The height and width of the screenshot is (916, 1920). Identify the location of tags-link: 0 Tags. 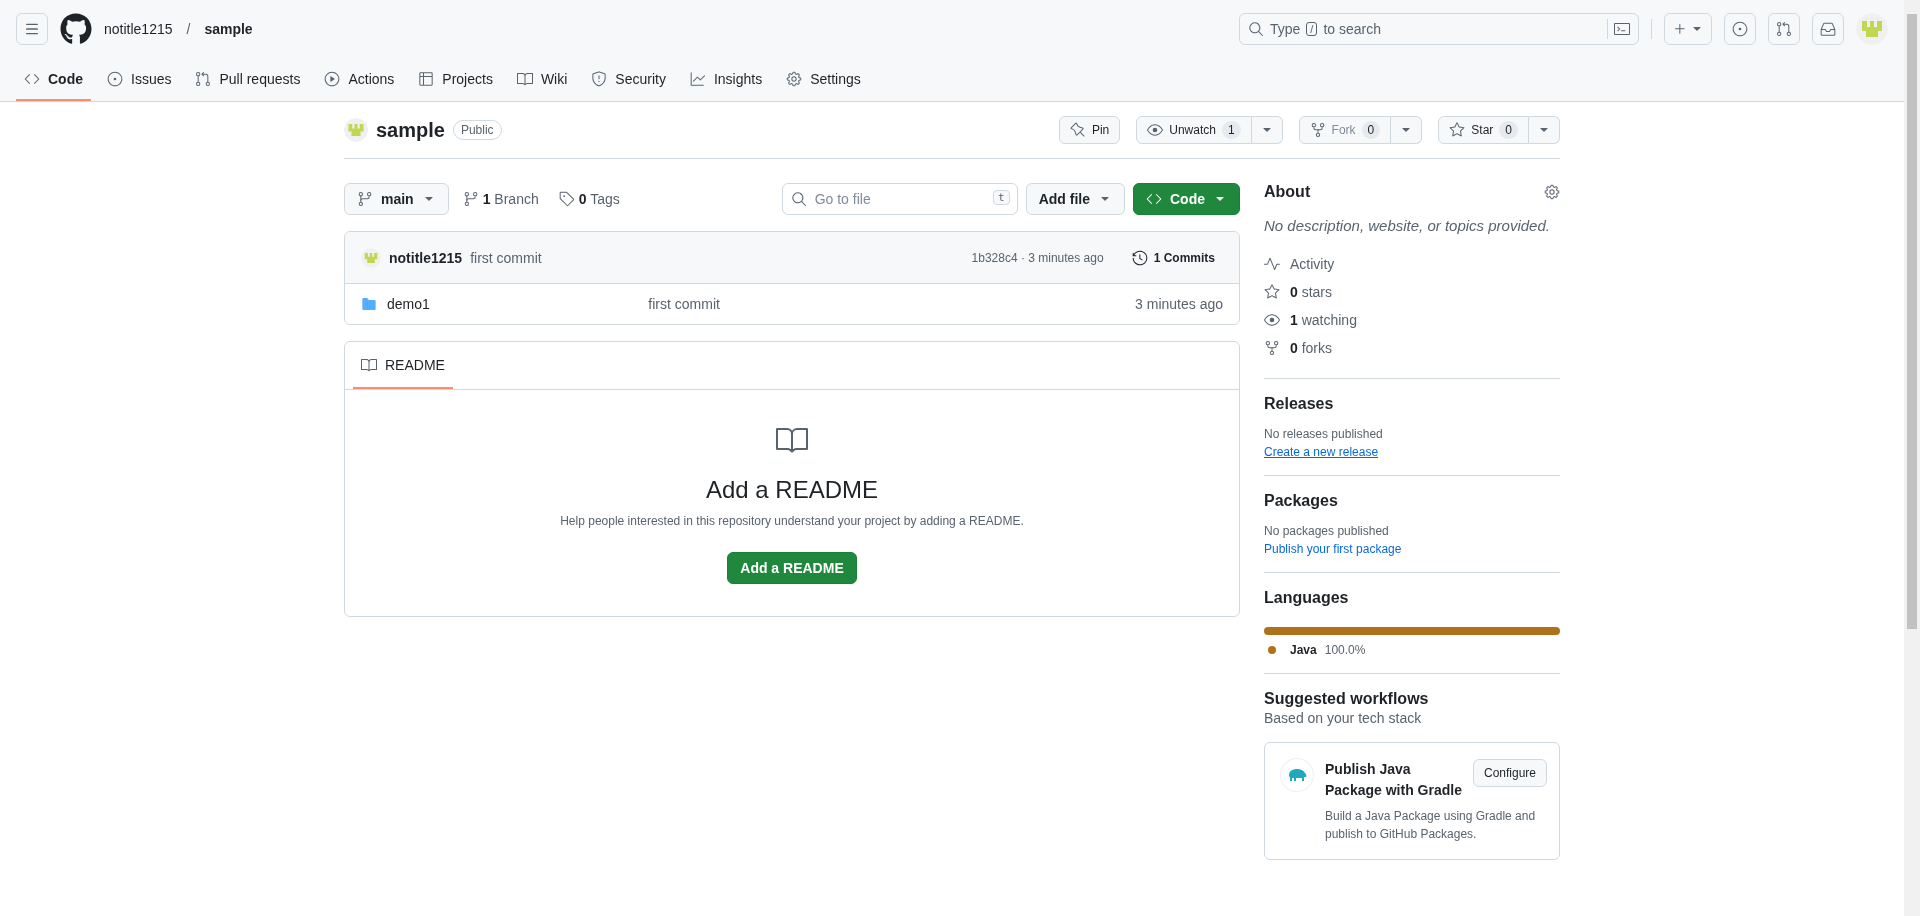
(589, 199).